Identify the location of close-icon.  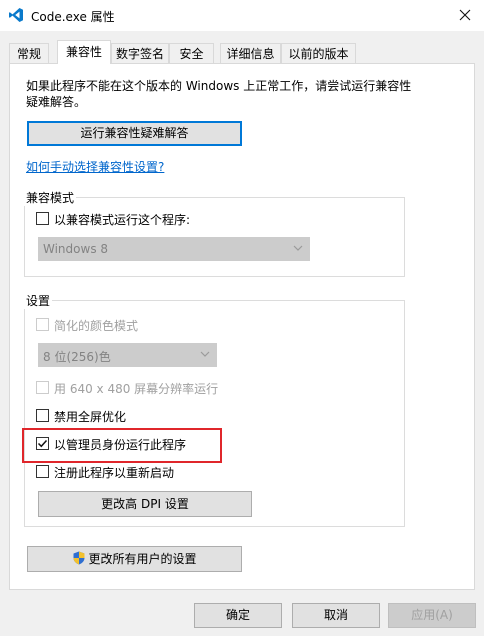
(465, 15).